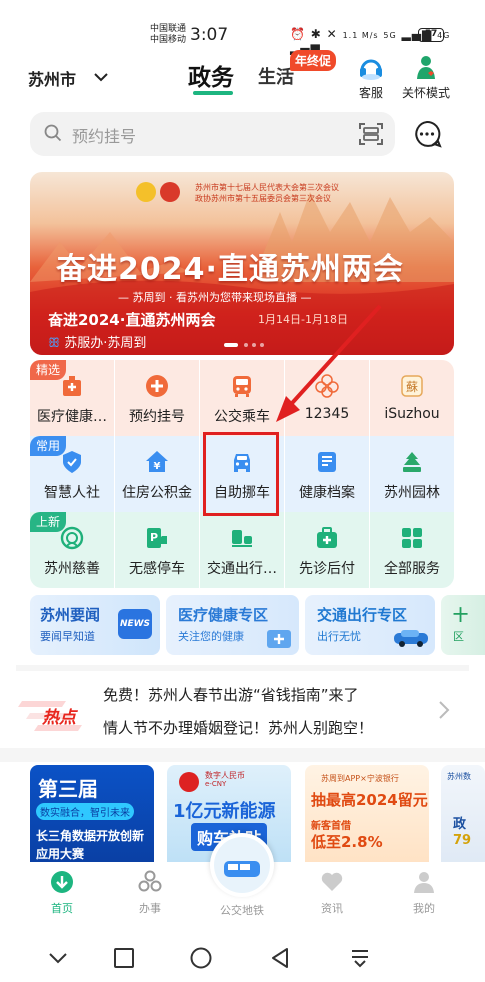 This screenshot has width=485, height=982. What do you see at coordinates (371, 69) in the screenshot?
I see `headset-icon` at bounding box center [371, 69].